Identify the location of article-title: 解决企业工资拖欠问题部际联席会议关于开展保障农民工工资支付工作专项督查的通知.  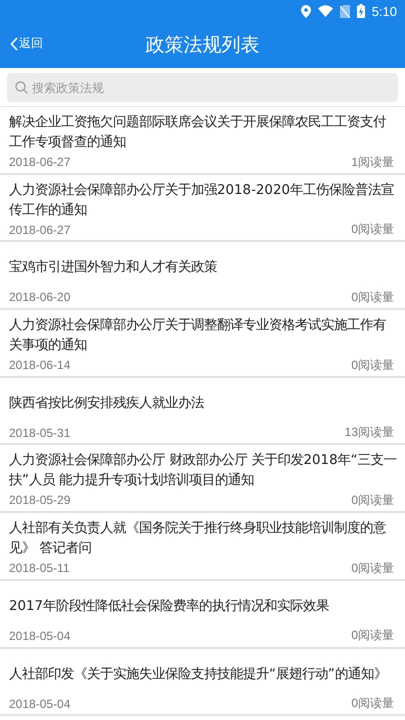
(203, 133).